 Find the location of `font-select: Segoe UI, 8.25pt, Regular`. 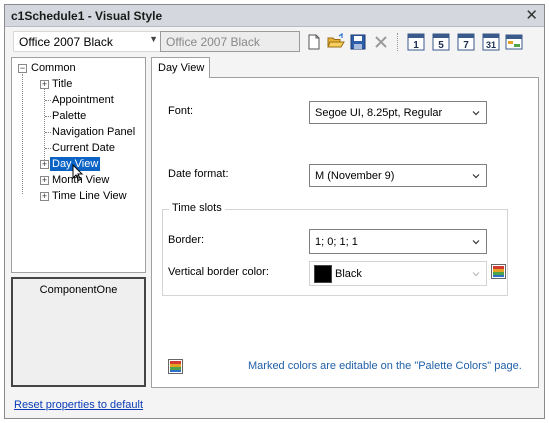

font-select: Segoe UI, 8.25pt, Regular is located at coordinates (398, 112).